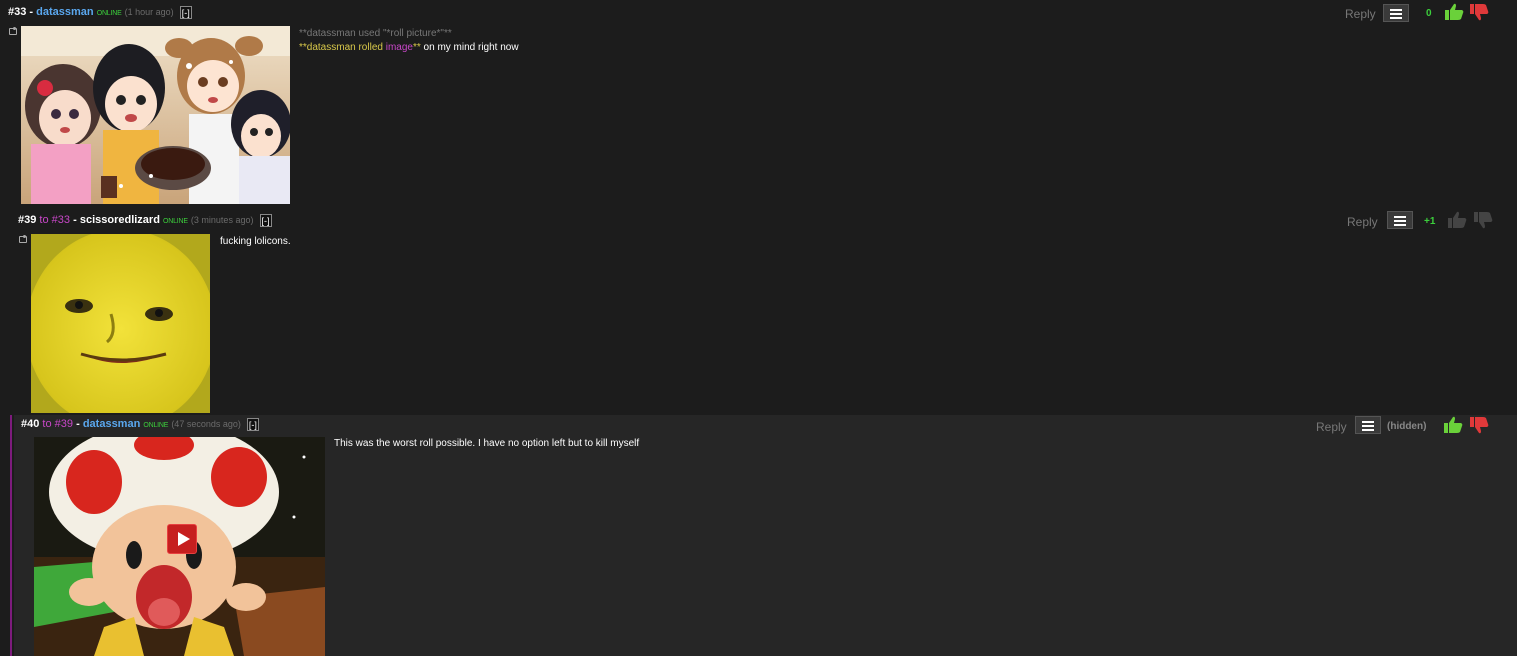 The height and width of the screenshot is (656, 1517). I want to click on comment-number: #33, so click(17, 12).